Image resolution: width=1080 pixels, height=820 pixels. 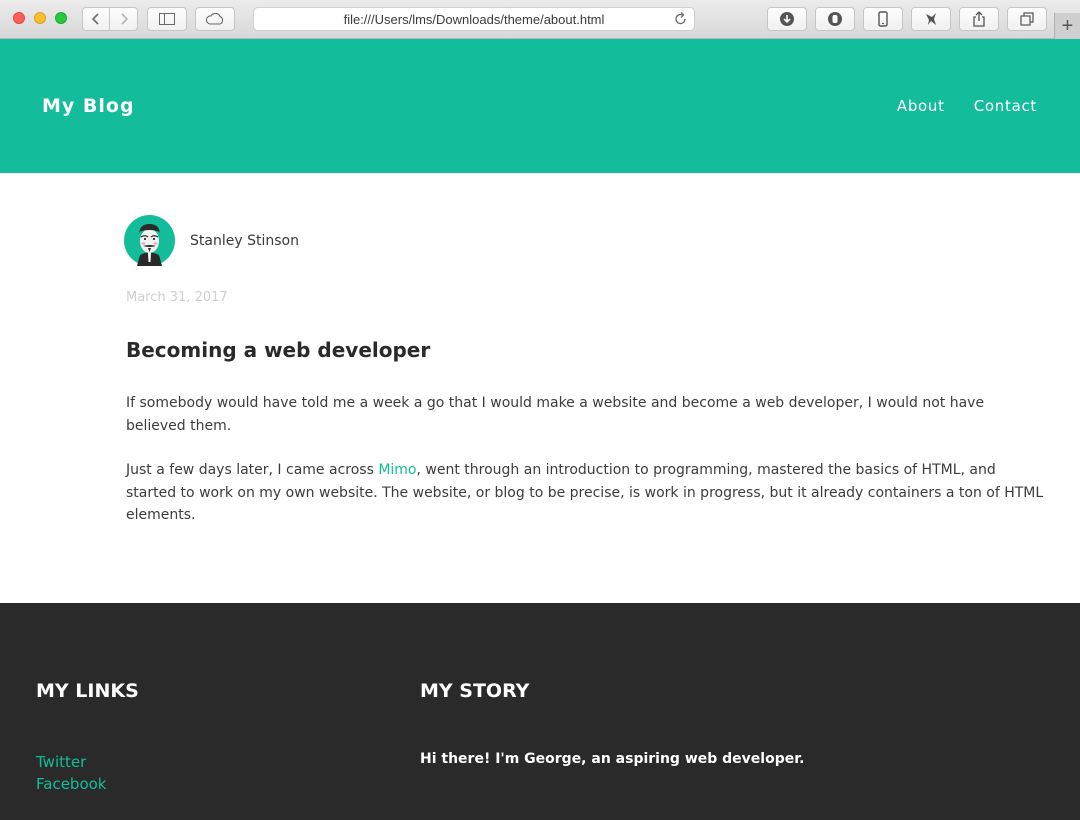 I want to click on author-name: Stanley Stinson, so click(x=244, y=240).